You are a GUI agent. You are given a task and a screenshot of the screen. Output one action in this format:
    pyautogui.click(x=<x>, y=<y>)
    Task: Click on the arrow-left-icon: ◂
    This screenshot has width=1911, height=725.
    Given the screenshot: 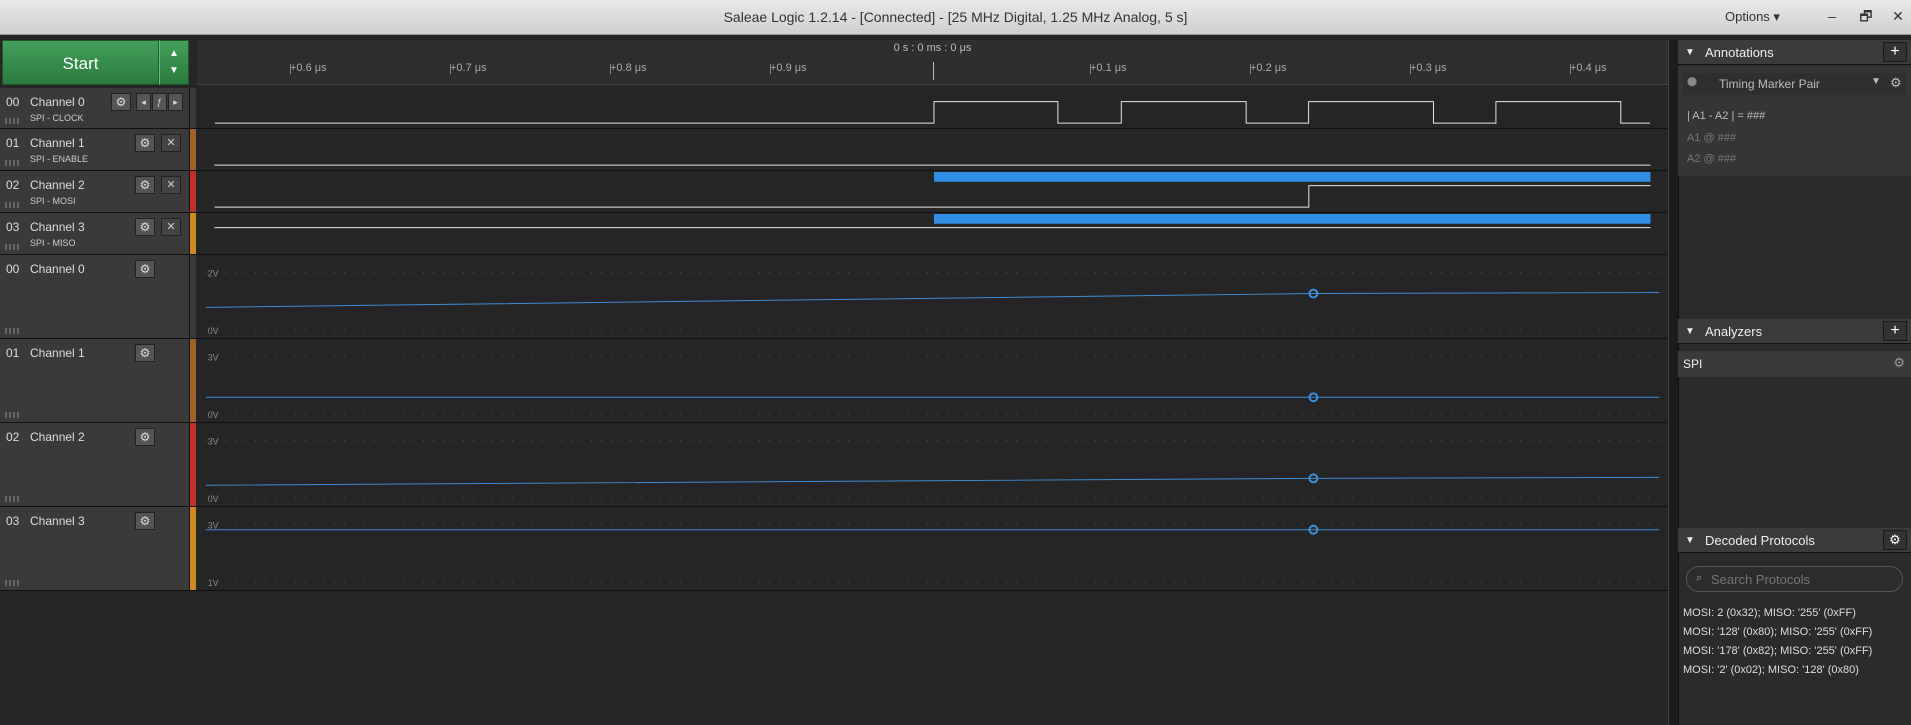 What is the action you would take?
    pyautogui.click(x=143, y=102)
    